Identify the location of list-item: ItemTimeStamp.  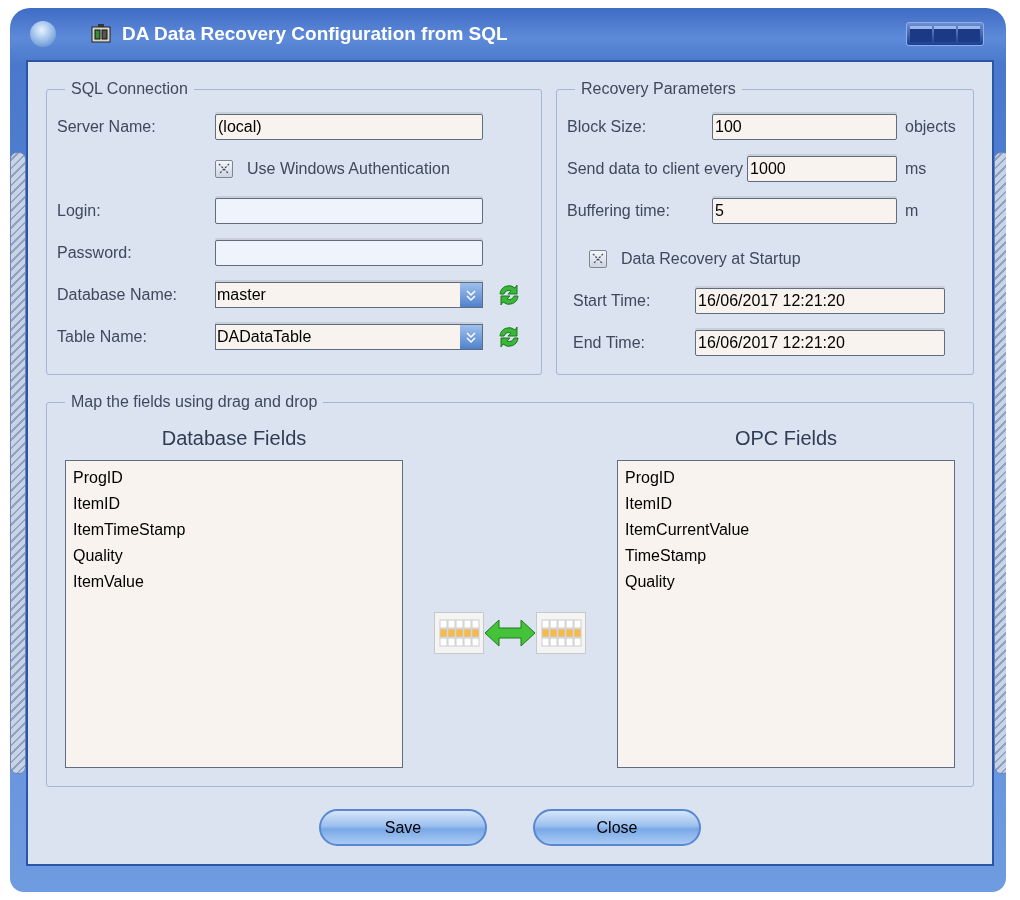
(234, 530).